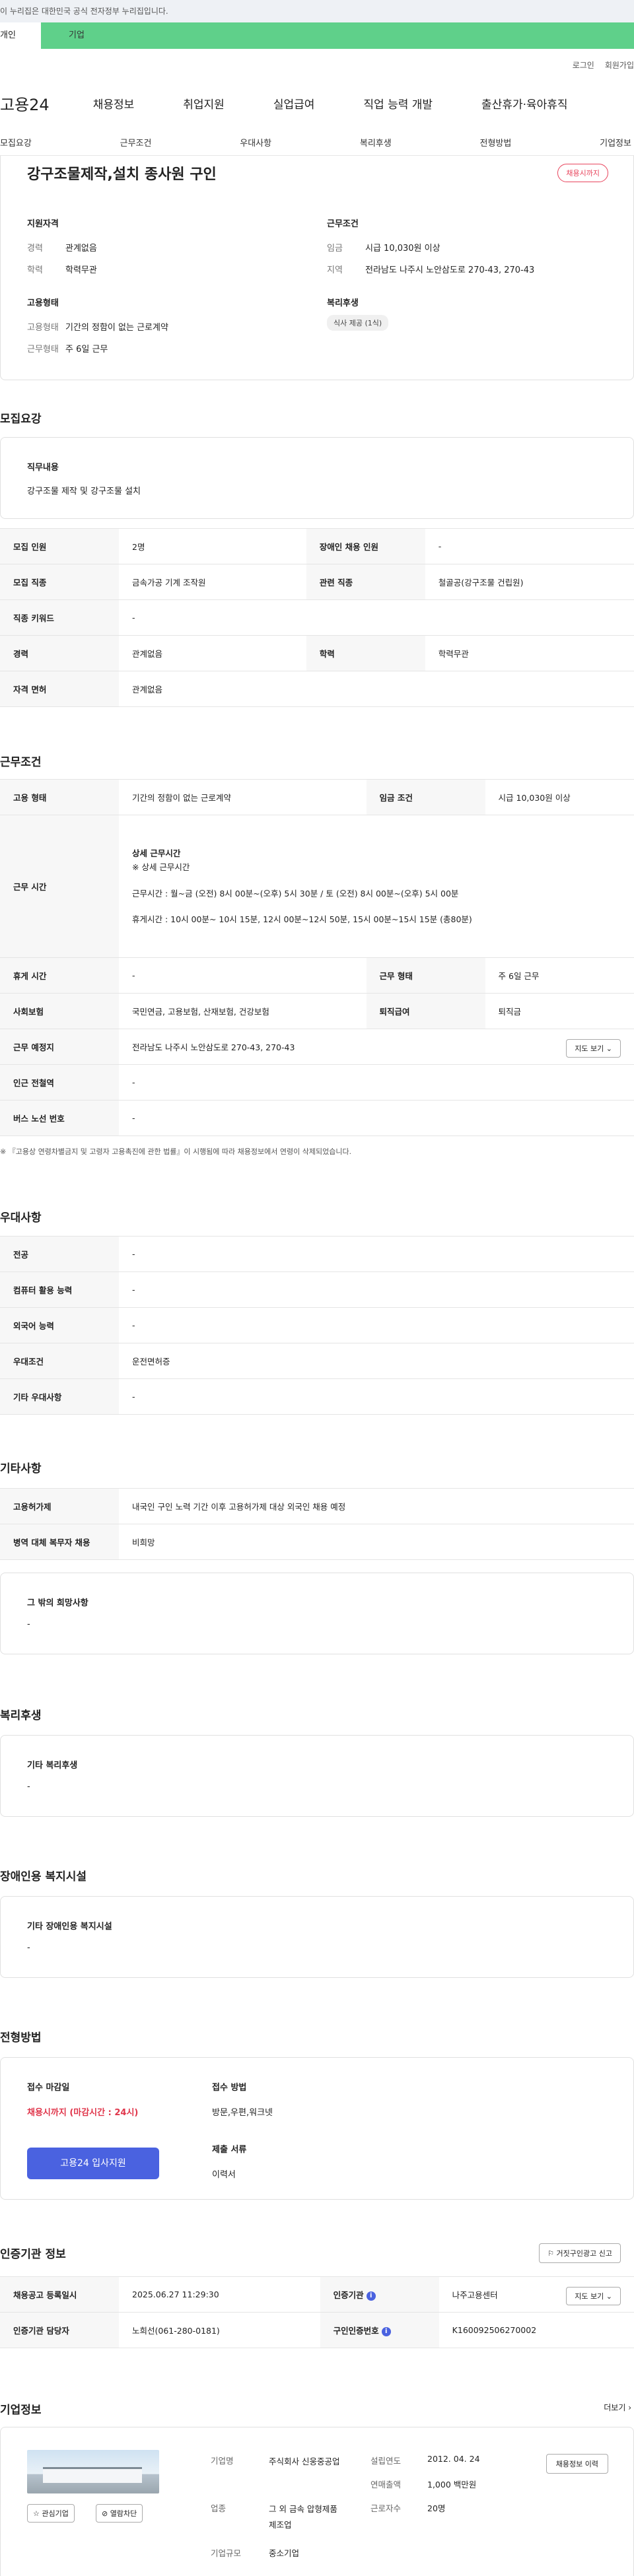  Describe the element at coordinates (59, 1047) in the screenshot. I see `cell: 근무 예정지` at that location.